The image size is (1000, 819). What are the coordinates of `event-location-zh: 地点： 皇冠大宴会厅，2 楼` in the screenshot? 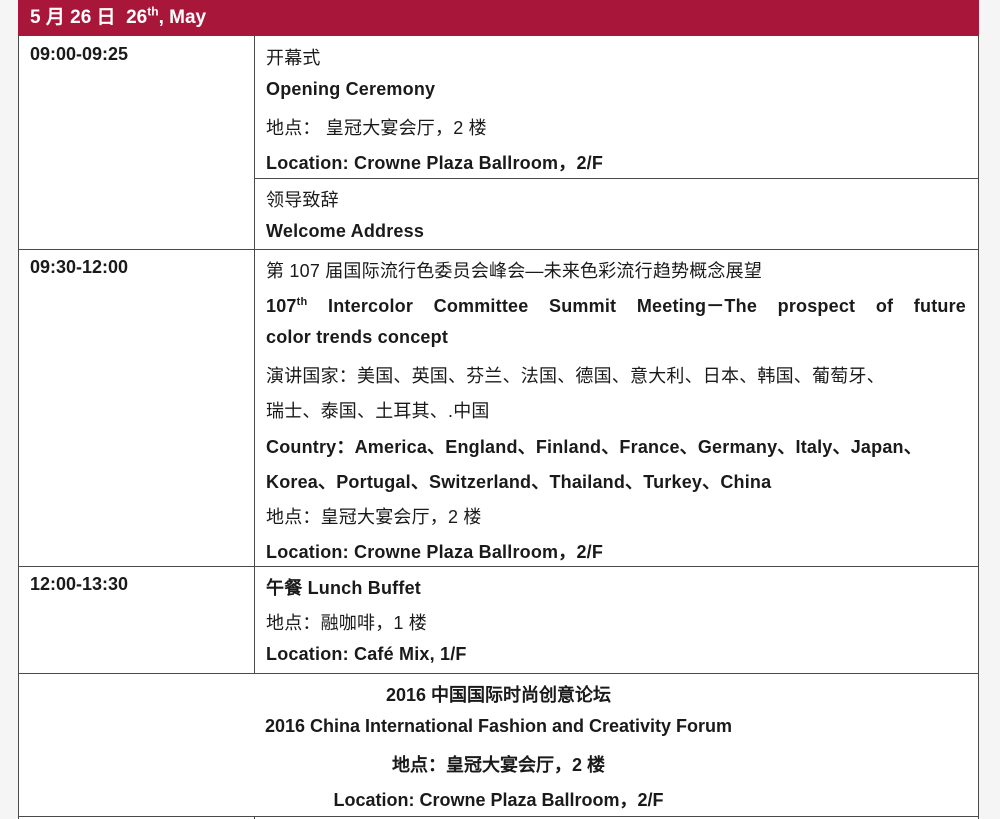 It's located at (376, 128).